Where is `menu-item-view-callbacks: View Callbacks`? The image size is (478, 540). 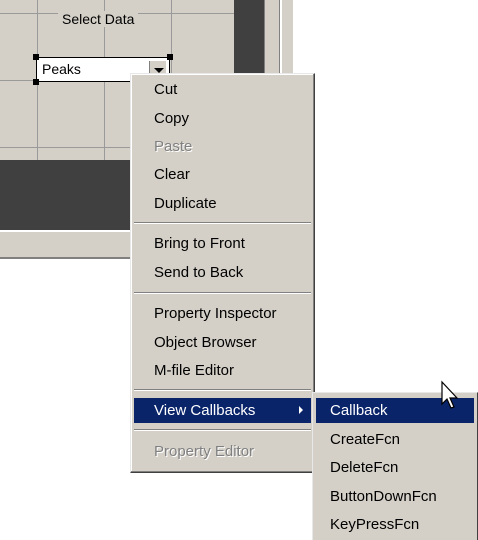
menu-item-view-callbacks: View Callbacks is located at coordinates (222, 410).